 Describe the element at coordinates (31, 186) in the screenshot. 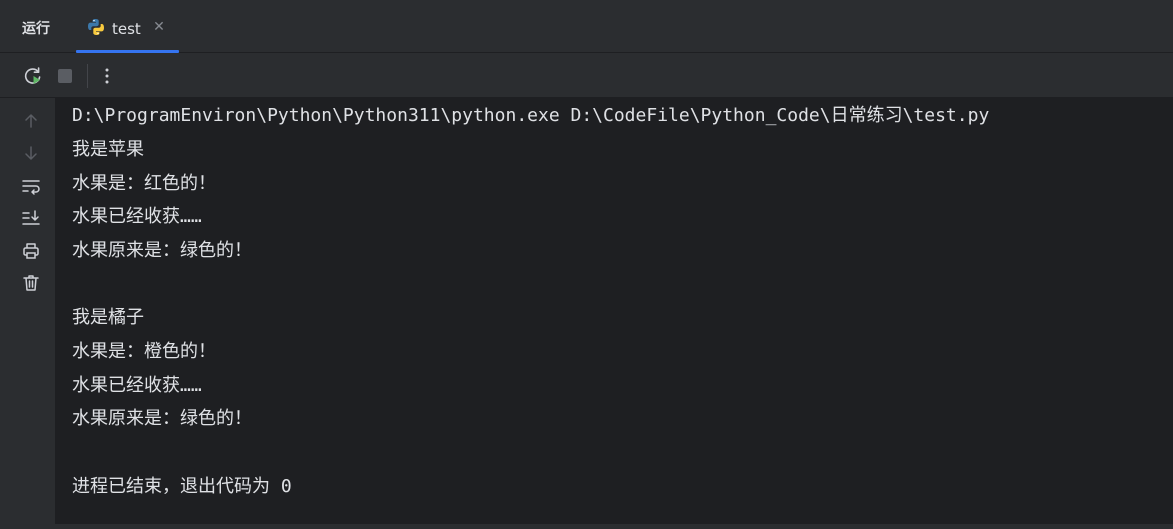

I see `soft-wrap-icon` at that location.